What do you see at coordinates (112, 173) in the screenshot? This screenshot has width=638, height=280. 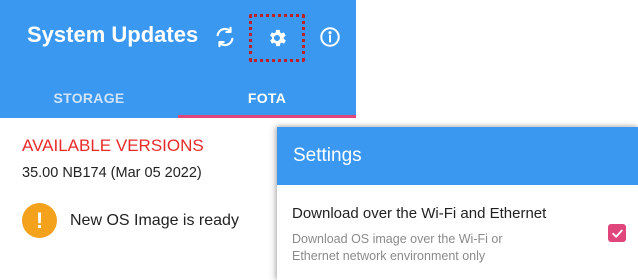 I see `version-text: 35.00 NB174 (Mar 05 2022)` at bounding box center [112, 173].